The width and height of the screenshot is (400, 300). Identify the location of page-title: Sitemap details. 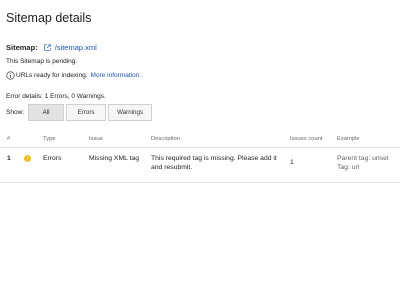
(49, 18).